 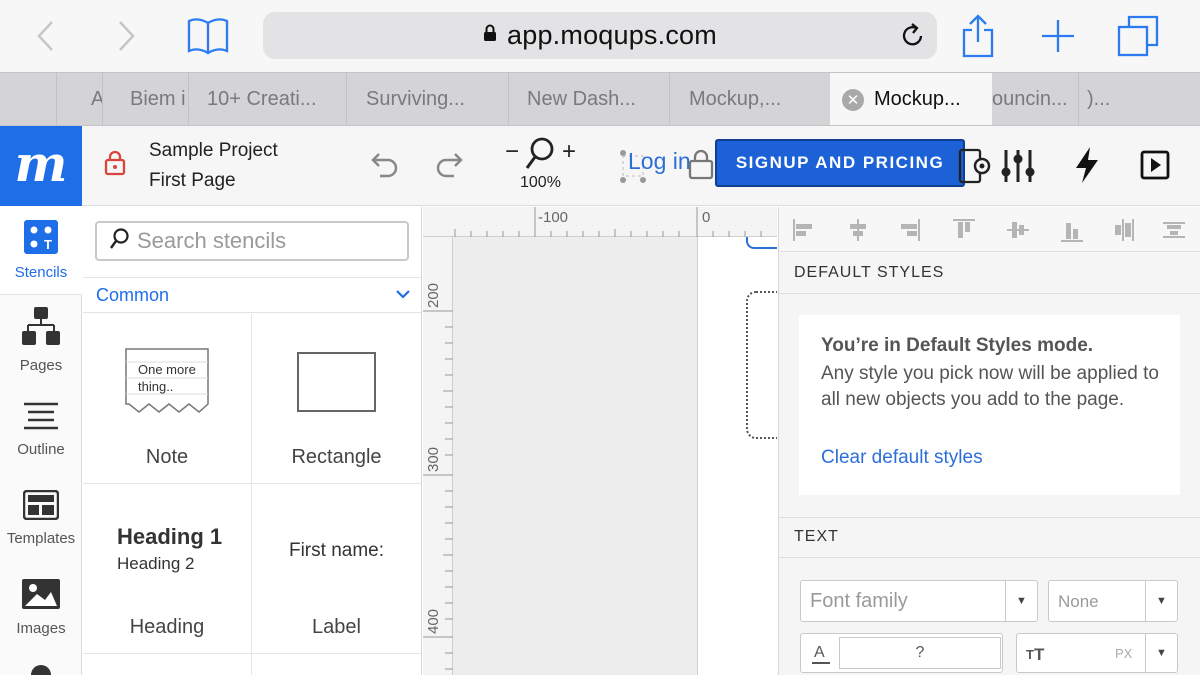 I want to click on plus-icon, so click(x=1058, y=36).